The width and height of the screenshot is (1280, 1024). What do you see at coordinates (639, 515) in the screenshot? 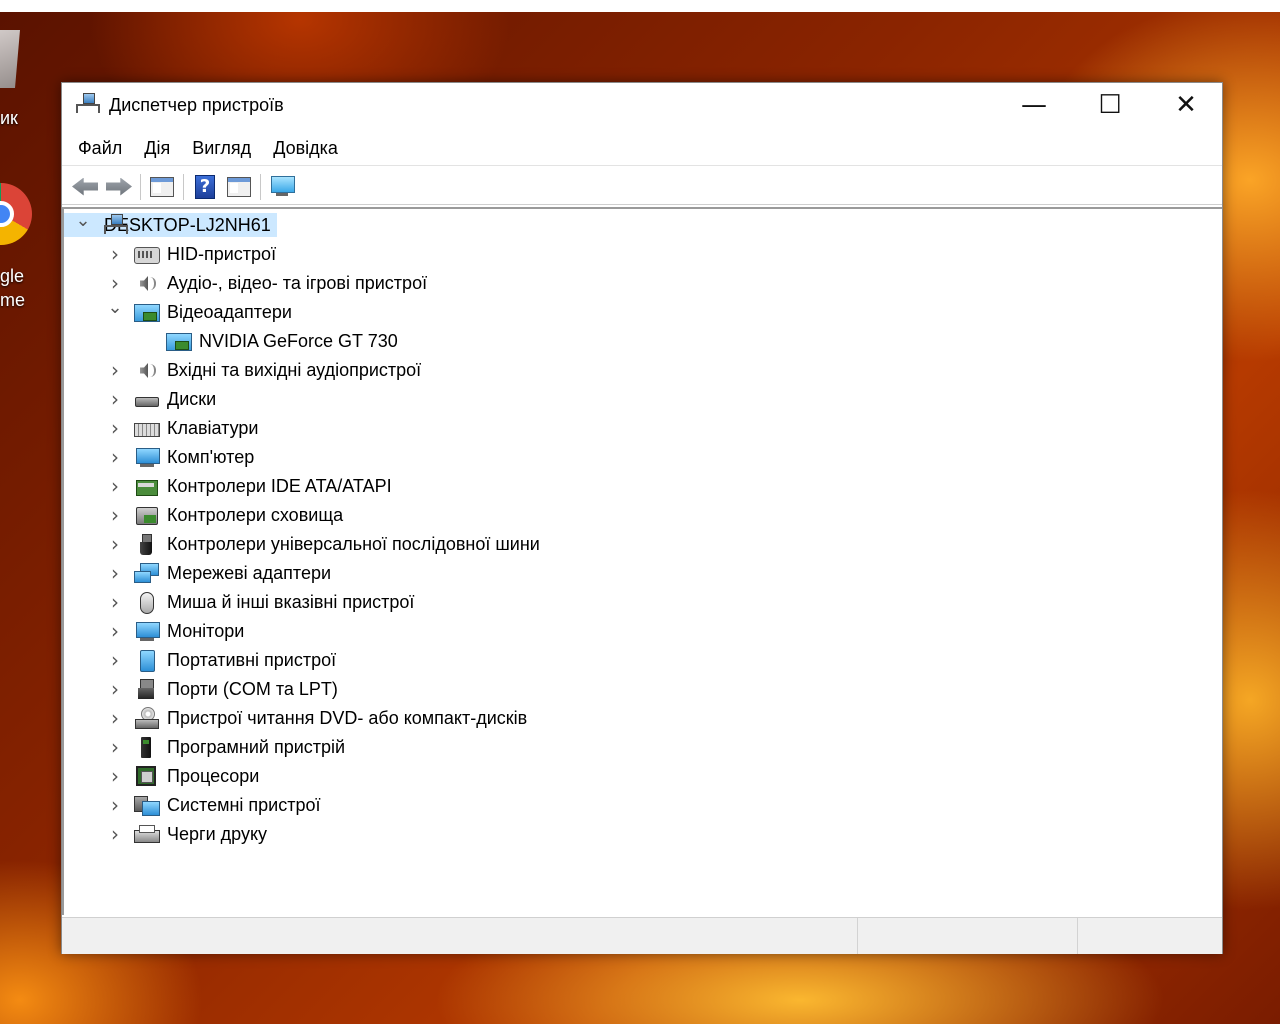
I see `tree-category-node: › Контролери сховища` at bounding box center [639, 515].